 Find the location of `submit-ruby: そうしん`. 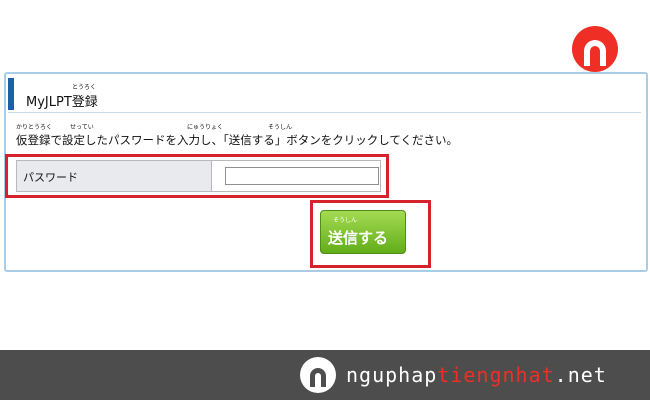

submit-ruby: そうしん is located at coordinates (345, 220).